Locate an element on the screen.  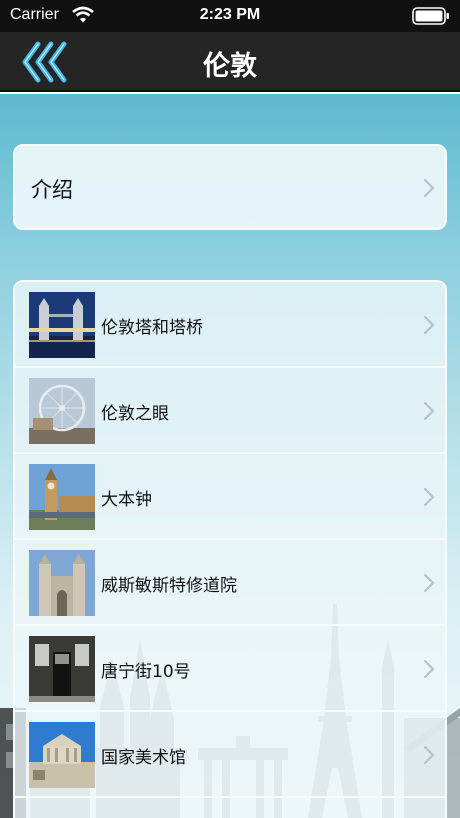
national-gallery-thumbnail is located at coordinates (62, 755).